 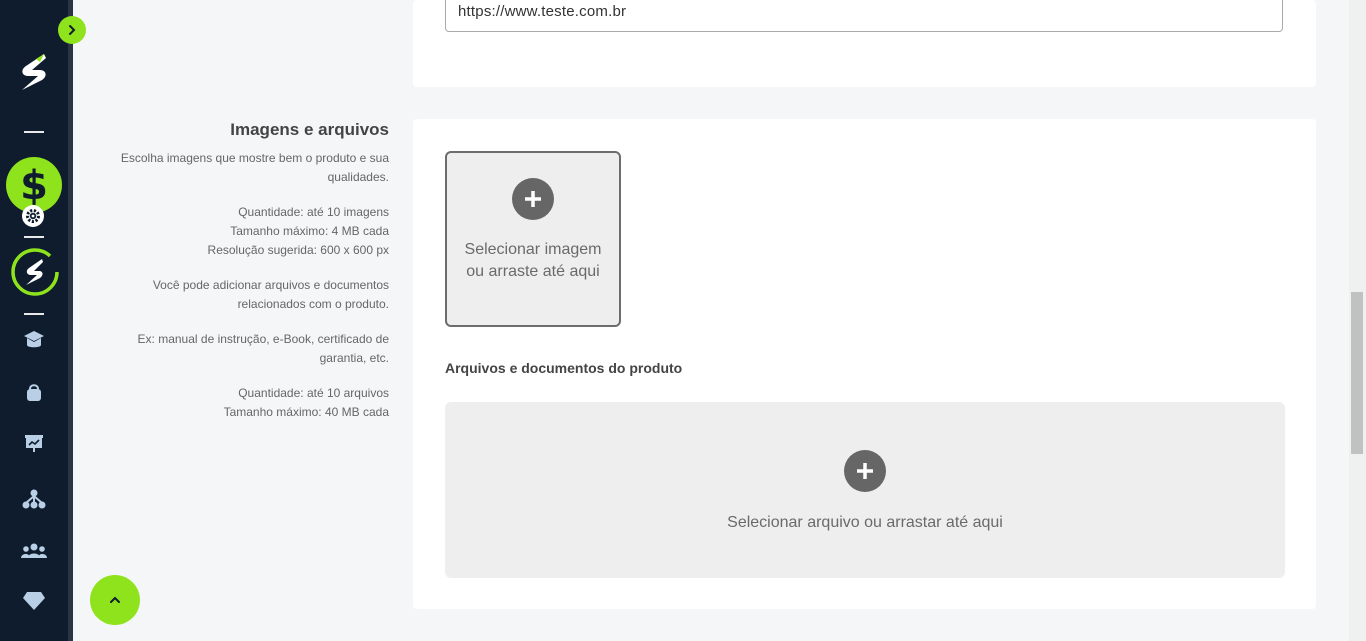 I want to click on gear-icon, so click(x=33, y=216).